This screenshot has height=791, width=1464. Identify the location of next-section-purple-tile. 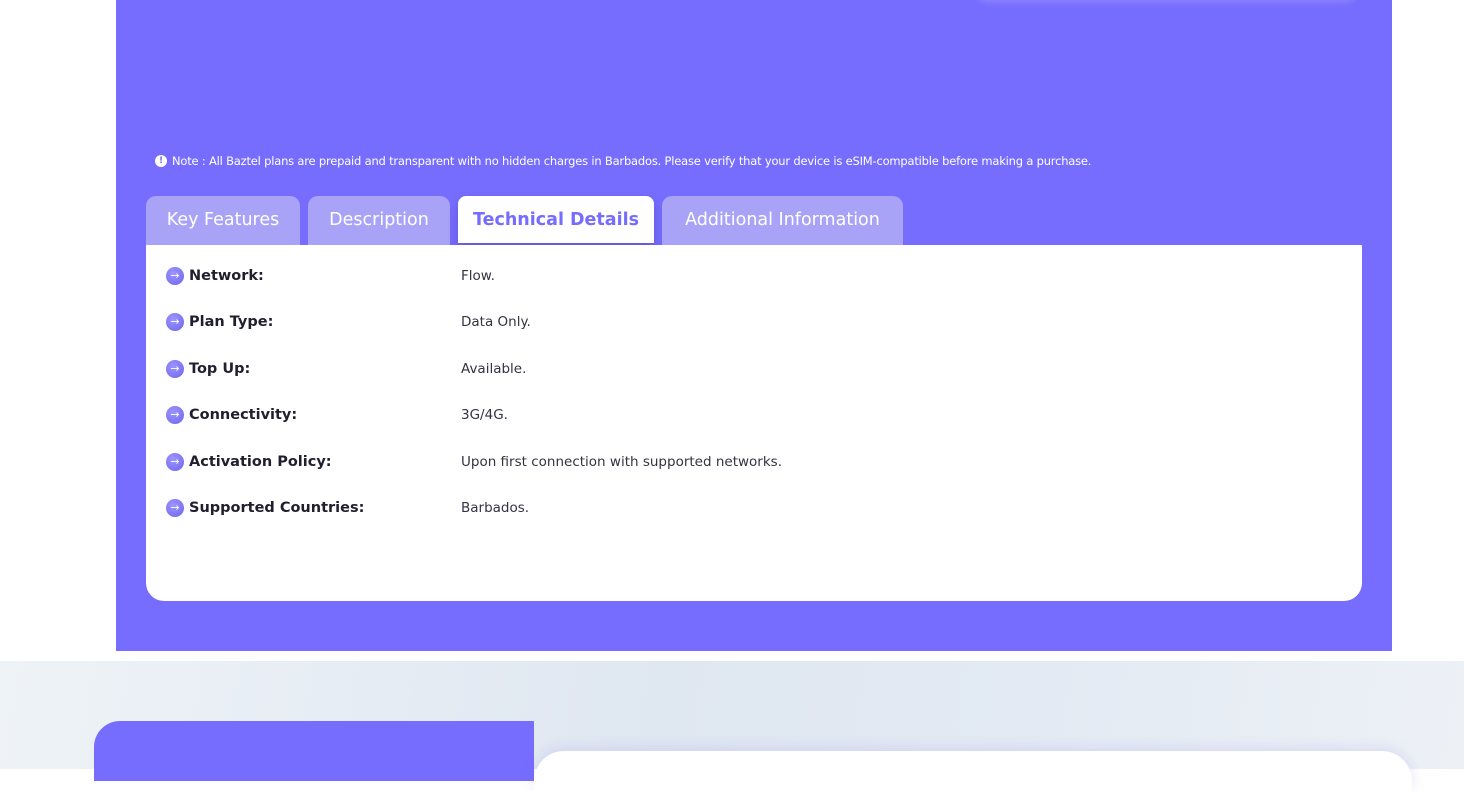
(314, 751).